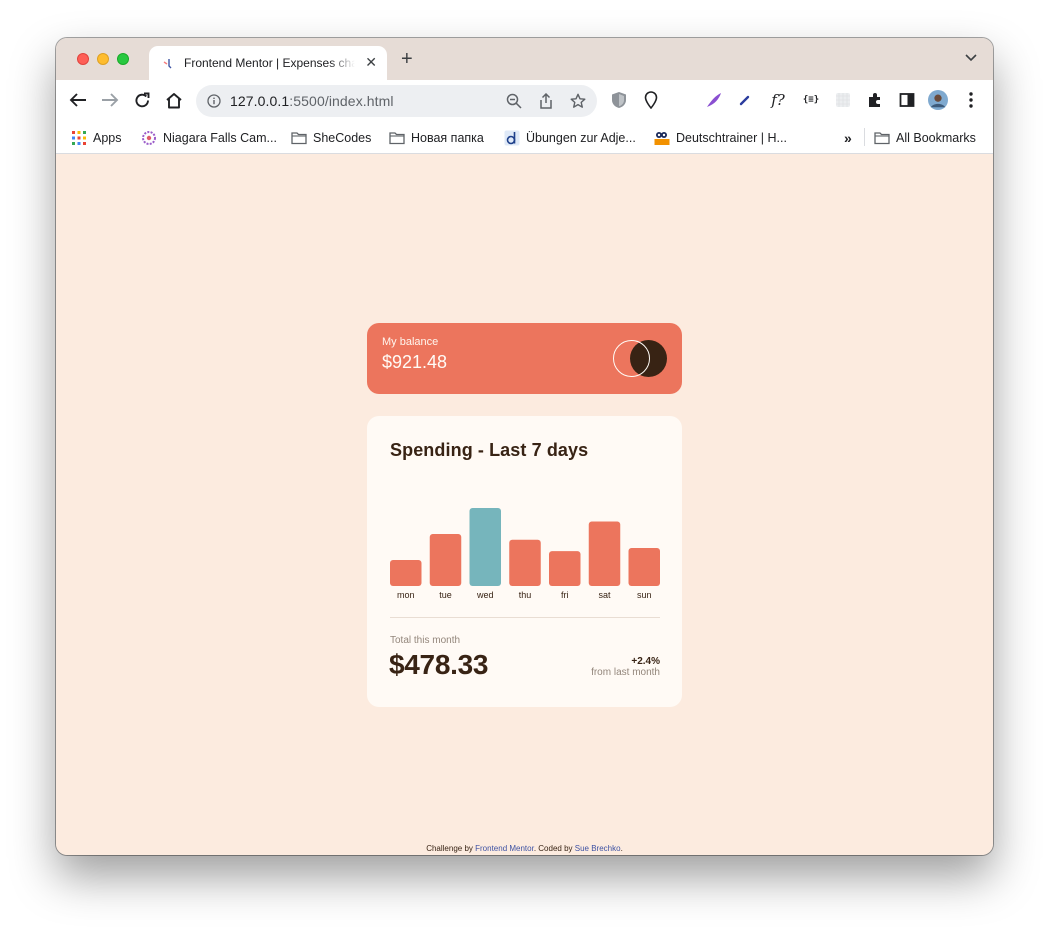 This screenshot has height=929, width=1049. What do you see at coordinates (778, 100) in the screenshot?
I see `function-extension-icon: f?` at bounding box center [778, 100].